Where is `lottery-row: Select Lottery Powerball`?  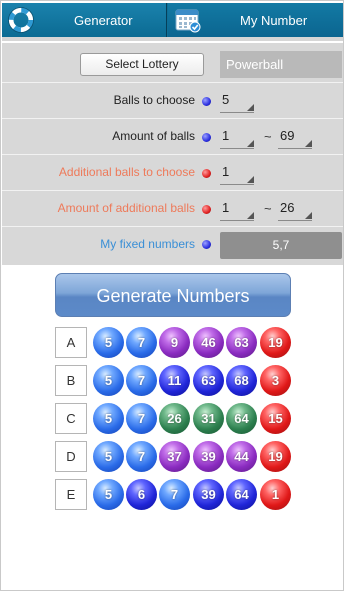
lottery-row: Select Lottery Powerball is located at coordinates (172, 63).